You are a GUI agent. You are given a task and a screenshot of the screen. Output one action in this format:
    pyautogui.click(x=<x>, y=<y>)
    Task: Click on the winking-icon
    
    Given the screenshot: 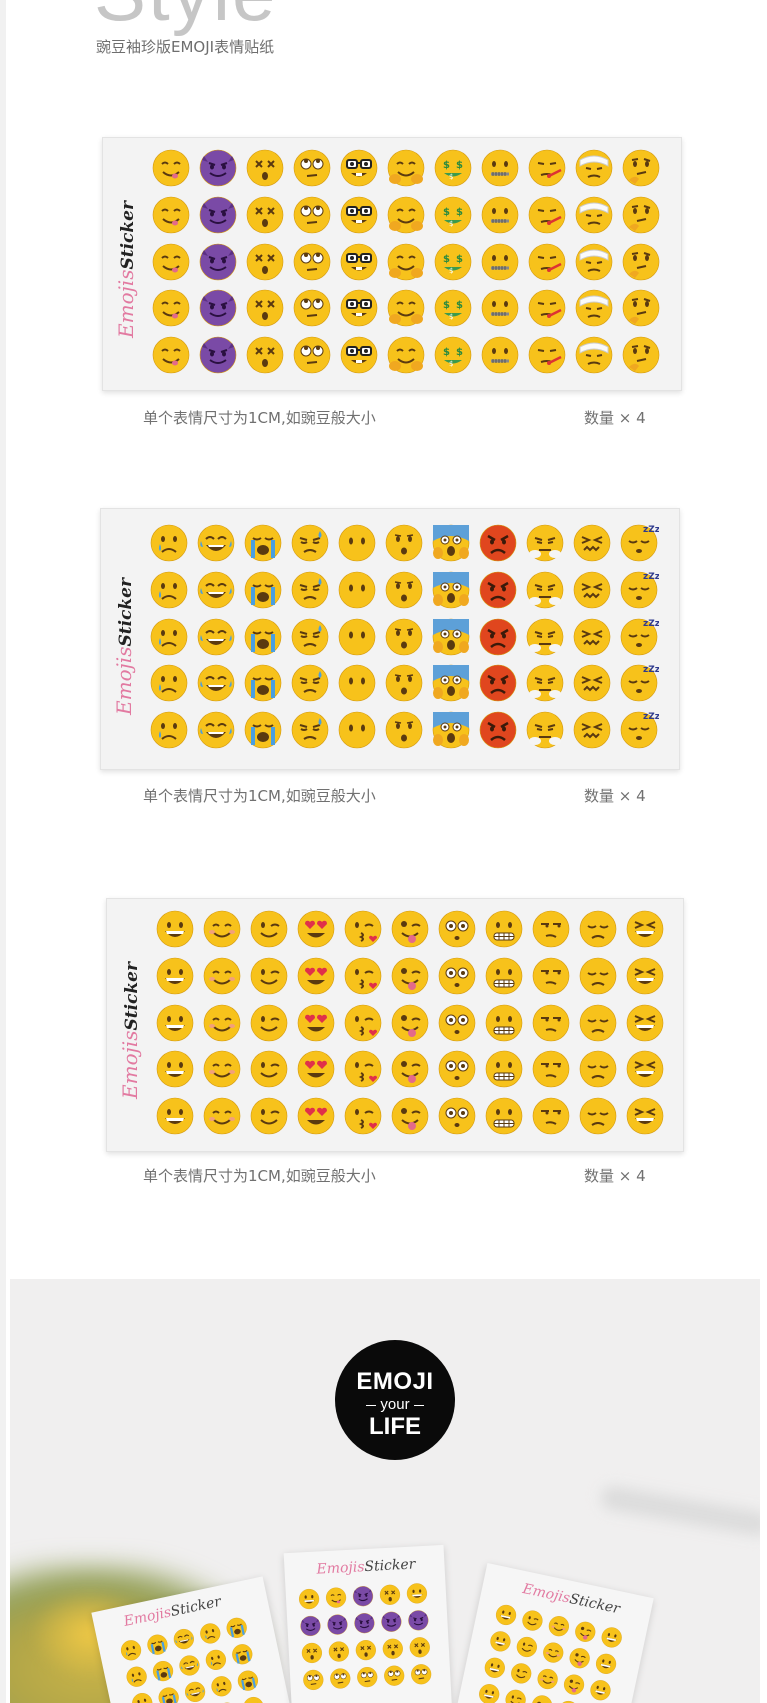 What is the action you would take?
    pyautogui.click(x=269, y=929)
    